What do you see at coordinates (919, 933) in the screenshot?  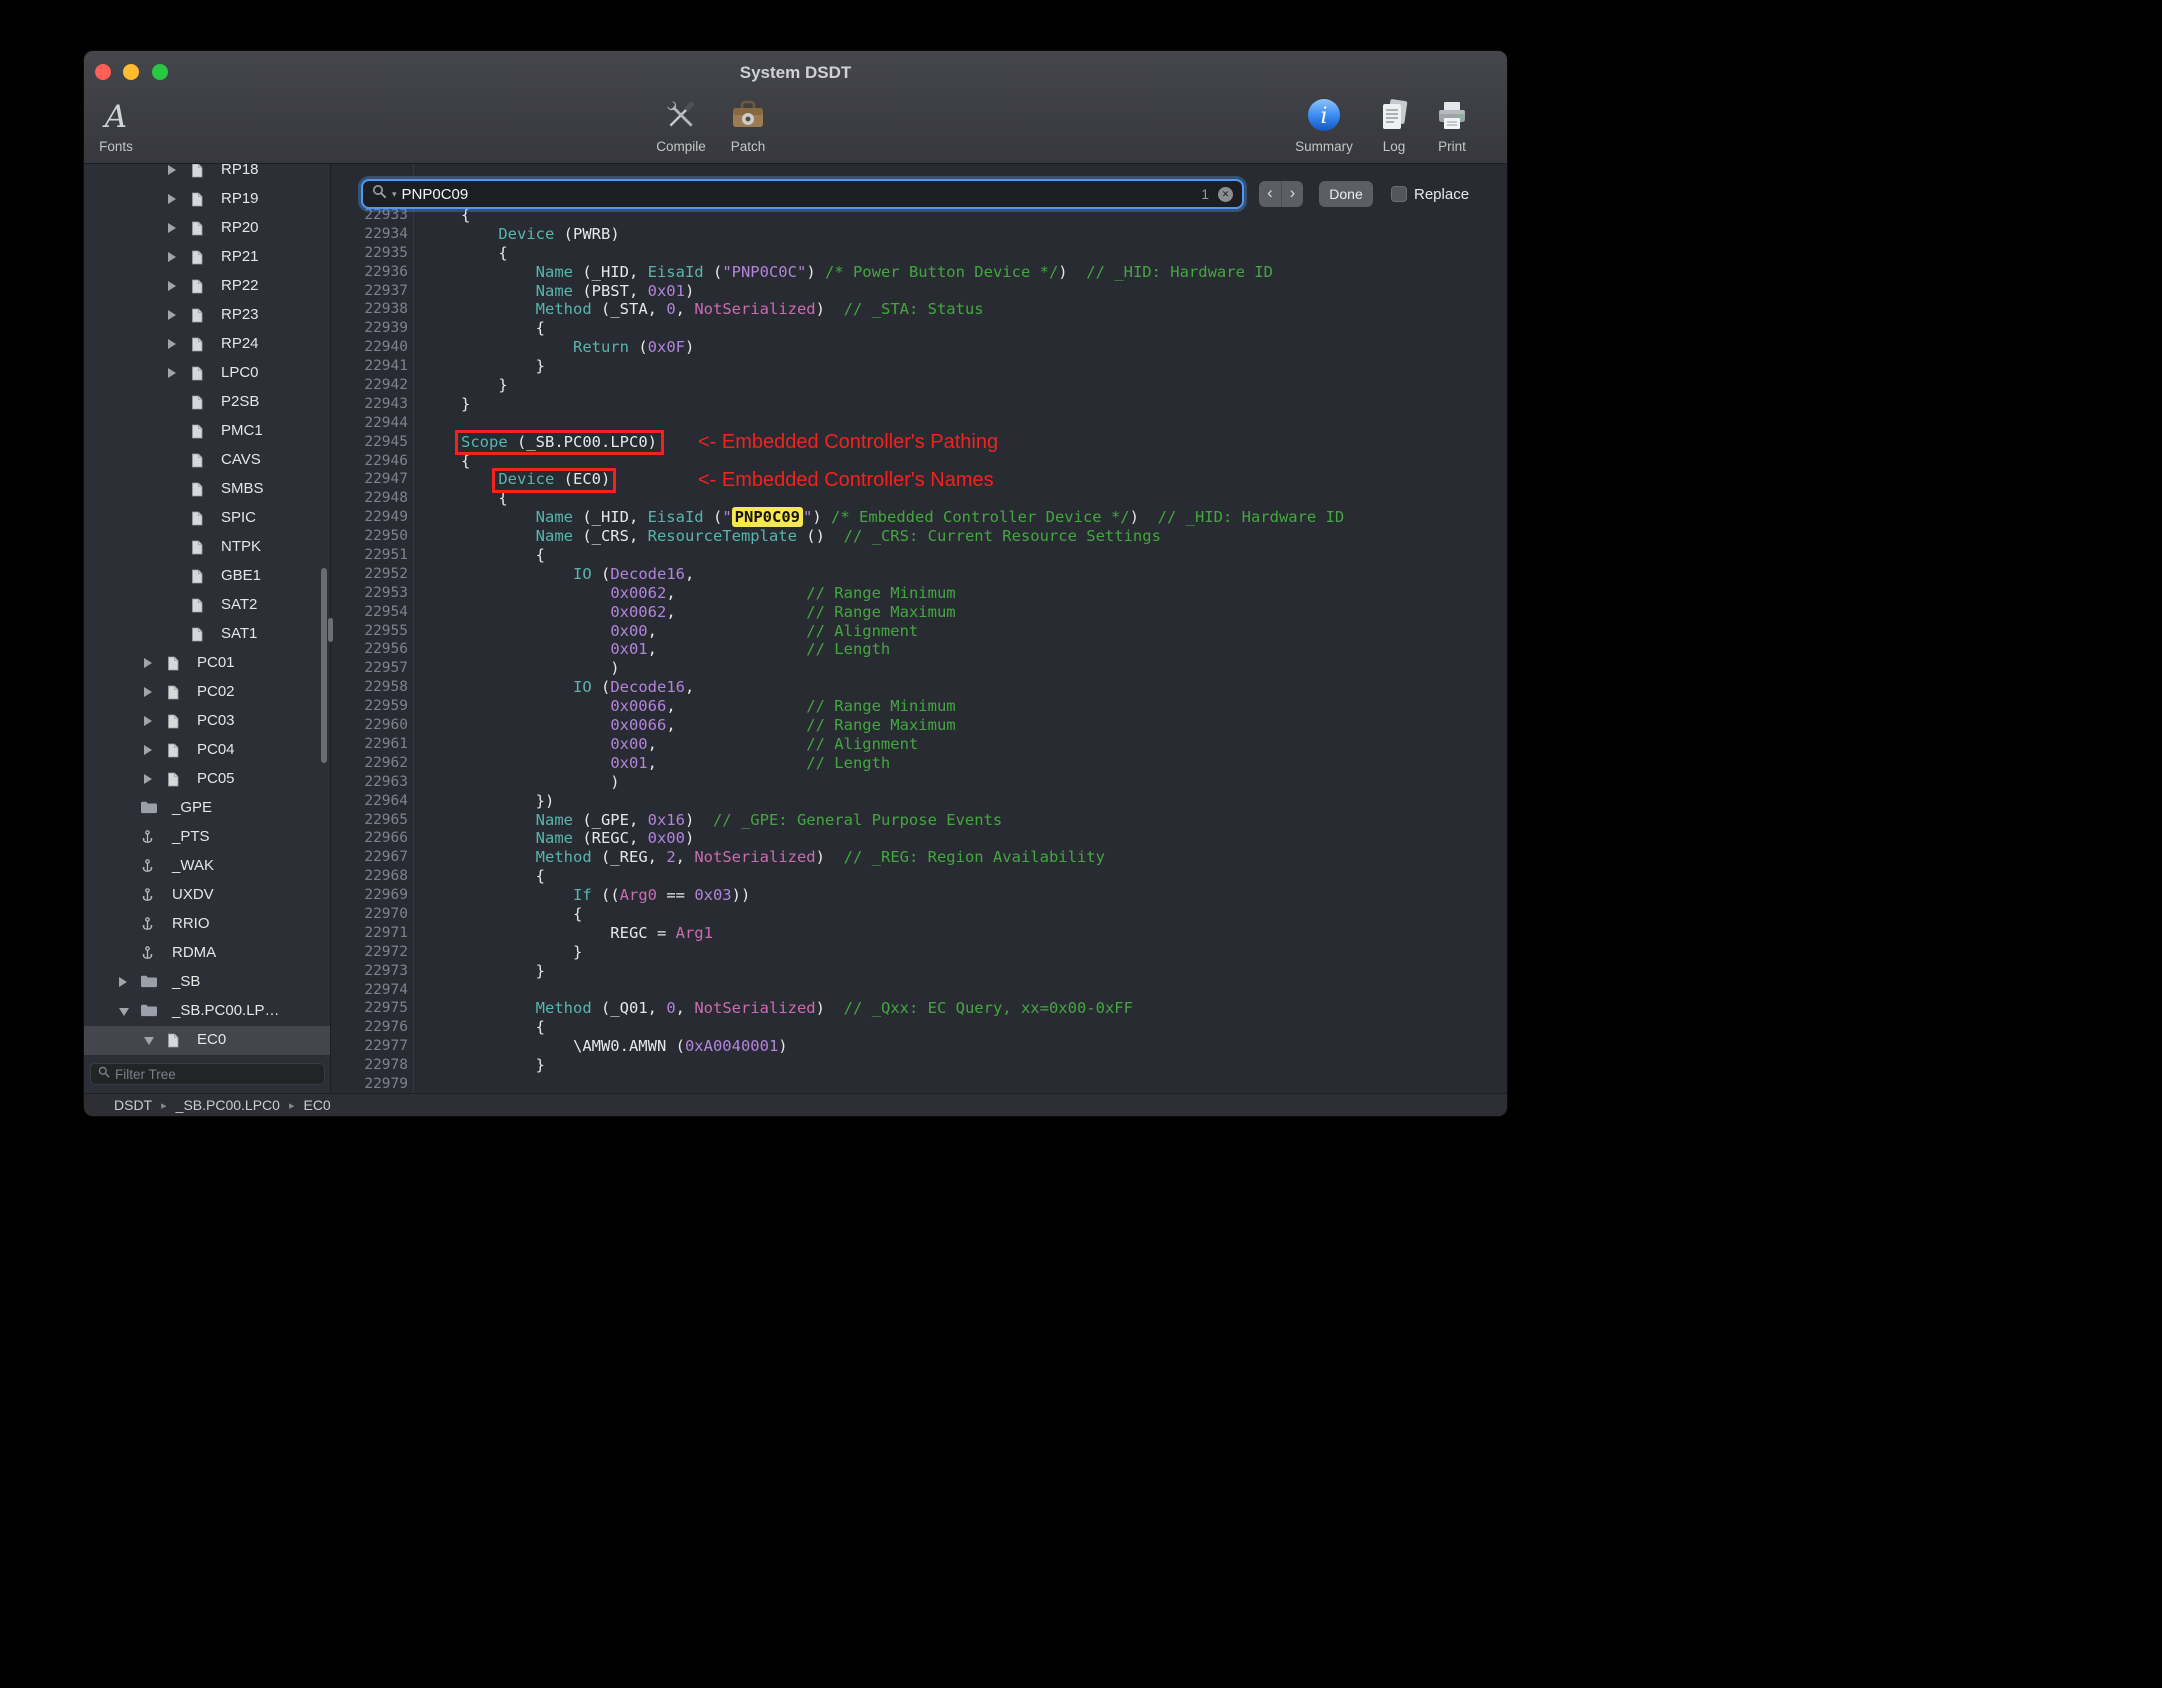 I see `code-line: 22971 REGC = Arg1` at bounding box center [919, 933].